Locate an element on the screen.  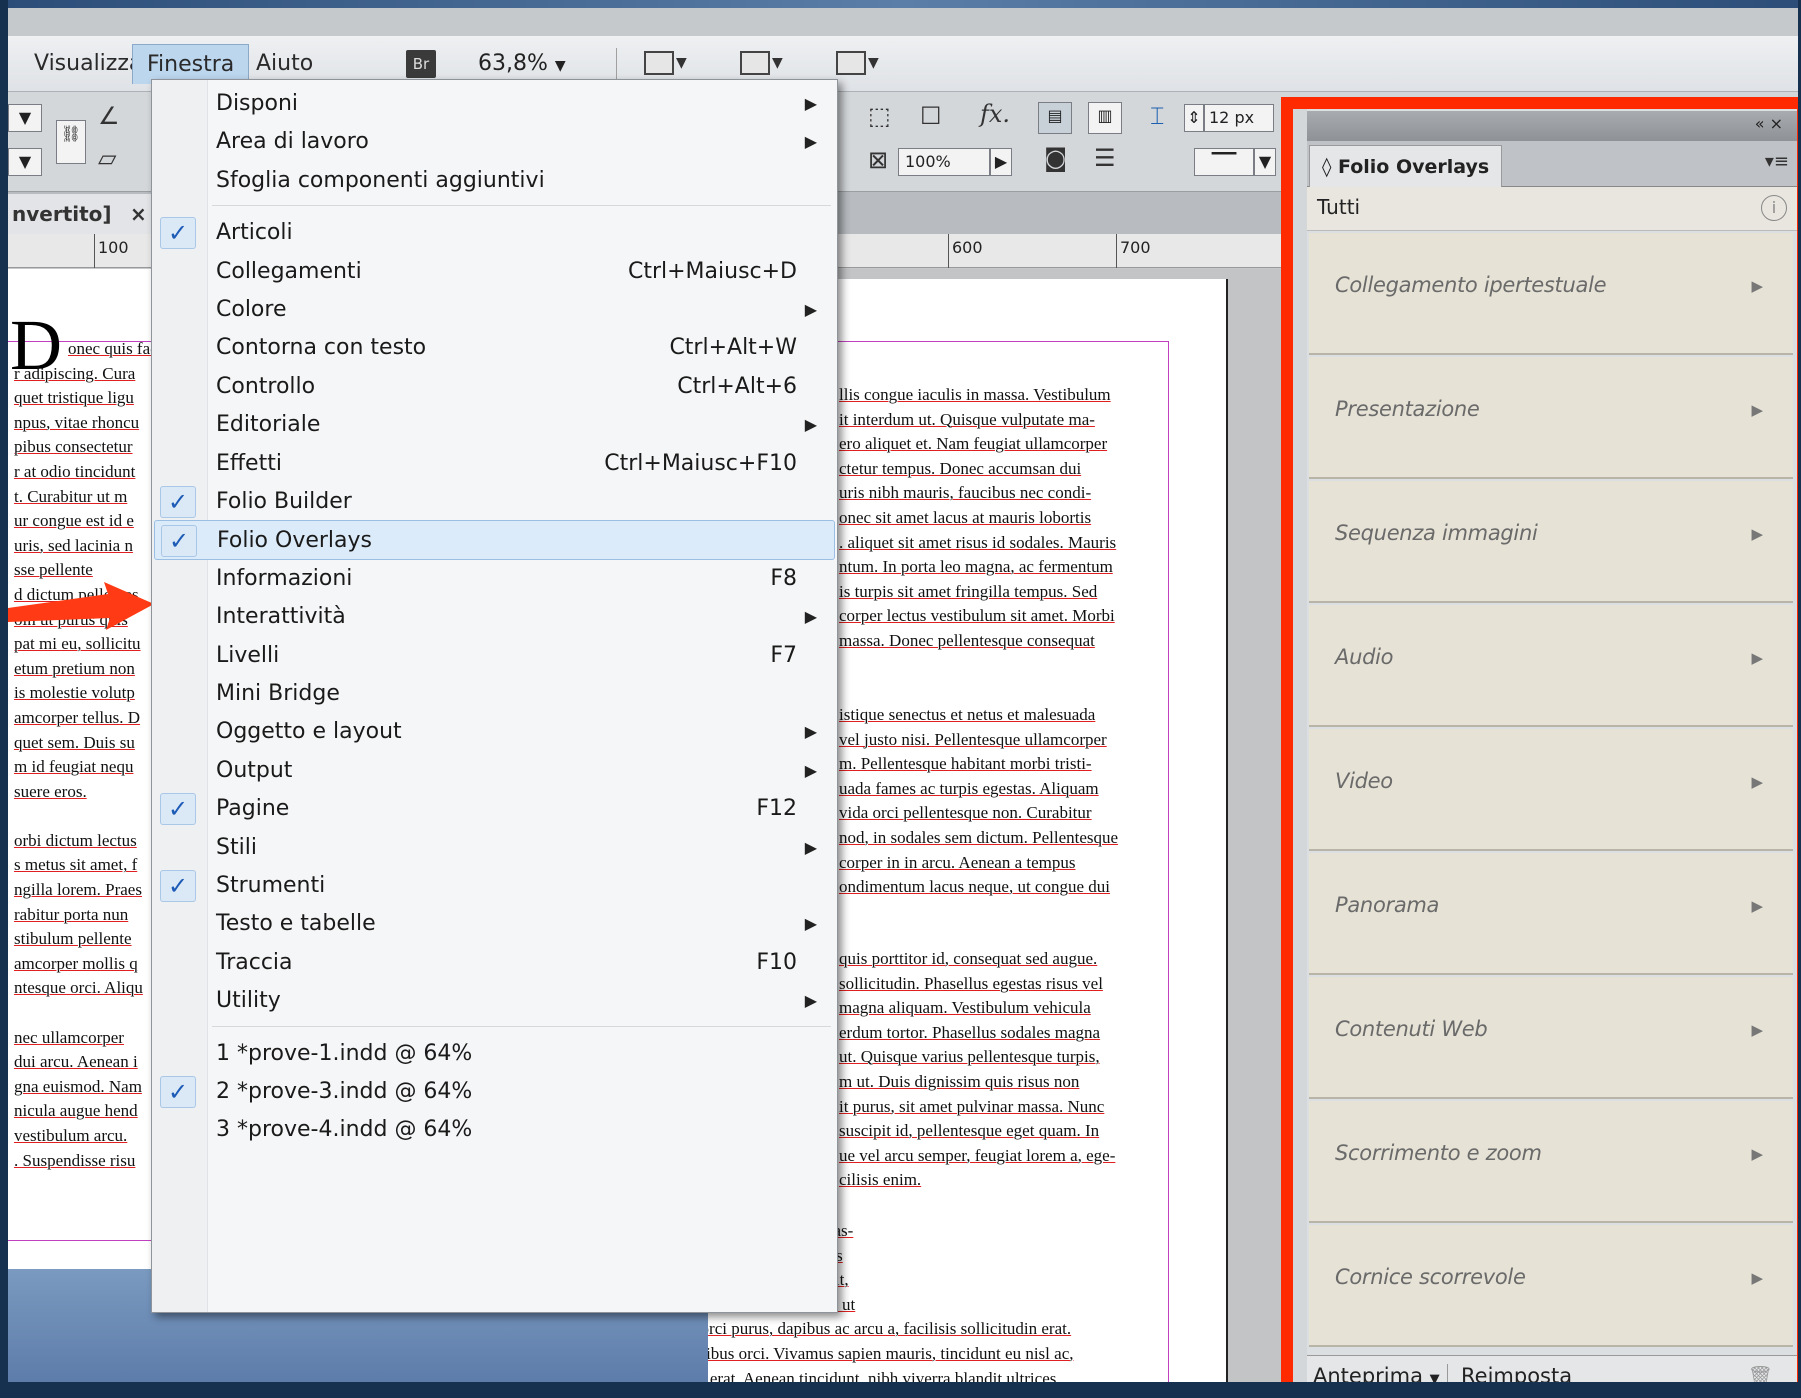
menu-item: Stili ▶ is located at coordinates (494, 848).